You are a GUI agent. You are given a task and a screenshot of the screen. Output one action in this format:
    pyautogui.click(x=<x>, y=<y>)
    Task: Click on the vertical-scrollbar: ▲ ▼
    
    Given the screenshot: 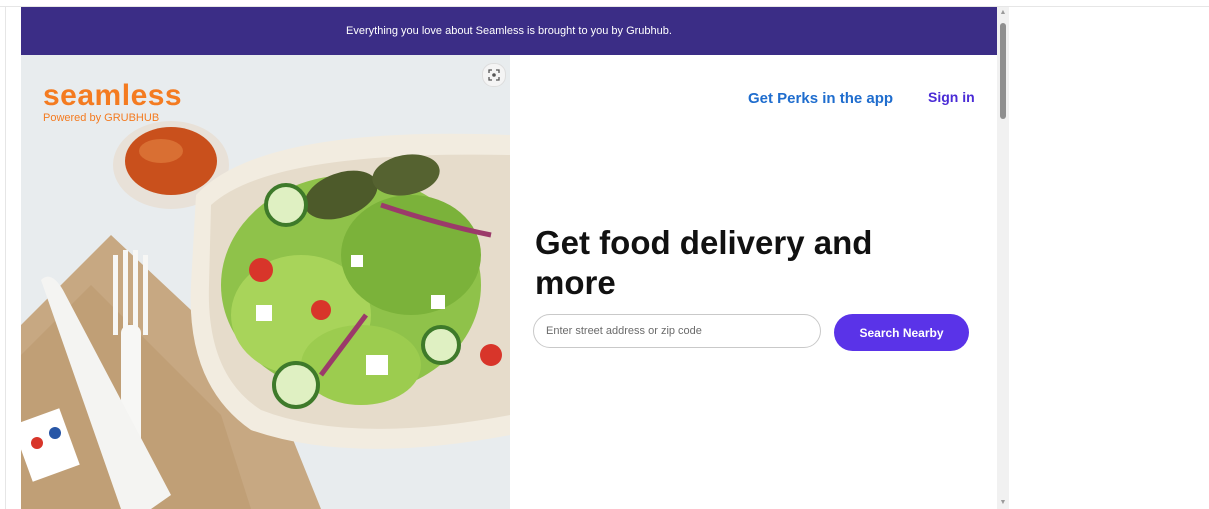 What is the action you would take?
    pyautogui.click(x=1003, y=258)
    